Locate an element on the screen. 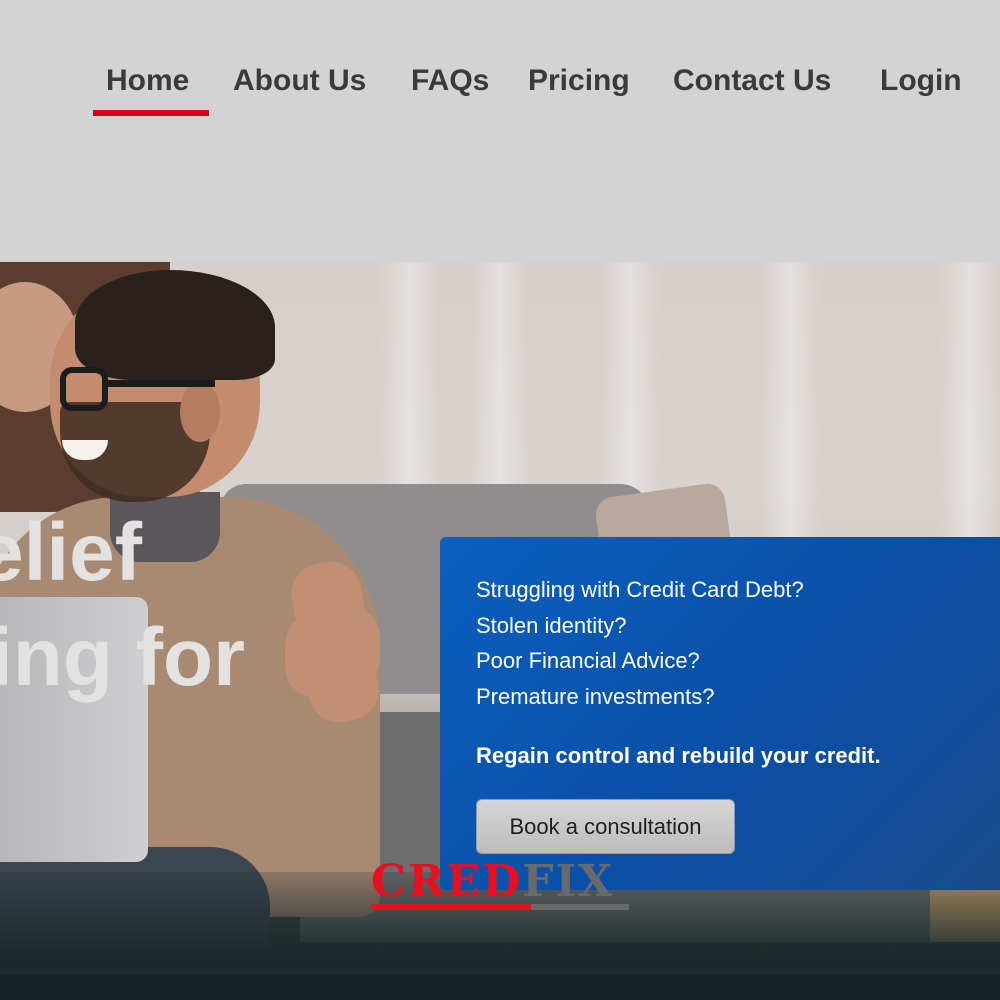  glasses-icon is located at coordinates (84, 389).